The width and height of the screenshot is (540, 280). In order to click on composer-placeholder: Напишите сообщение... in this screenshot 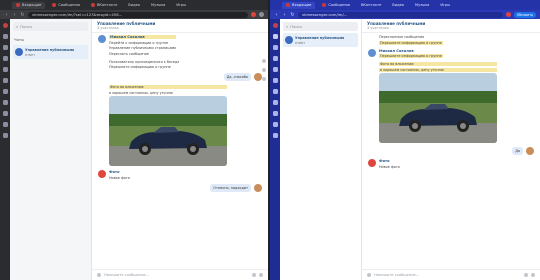, I will do `click(127, 275)`.